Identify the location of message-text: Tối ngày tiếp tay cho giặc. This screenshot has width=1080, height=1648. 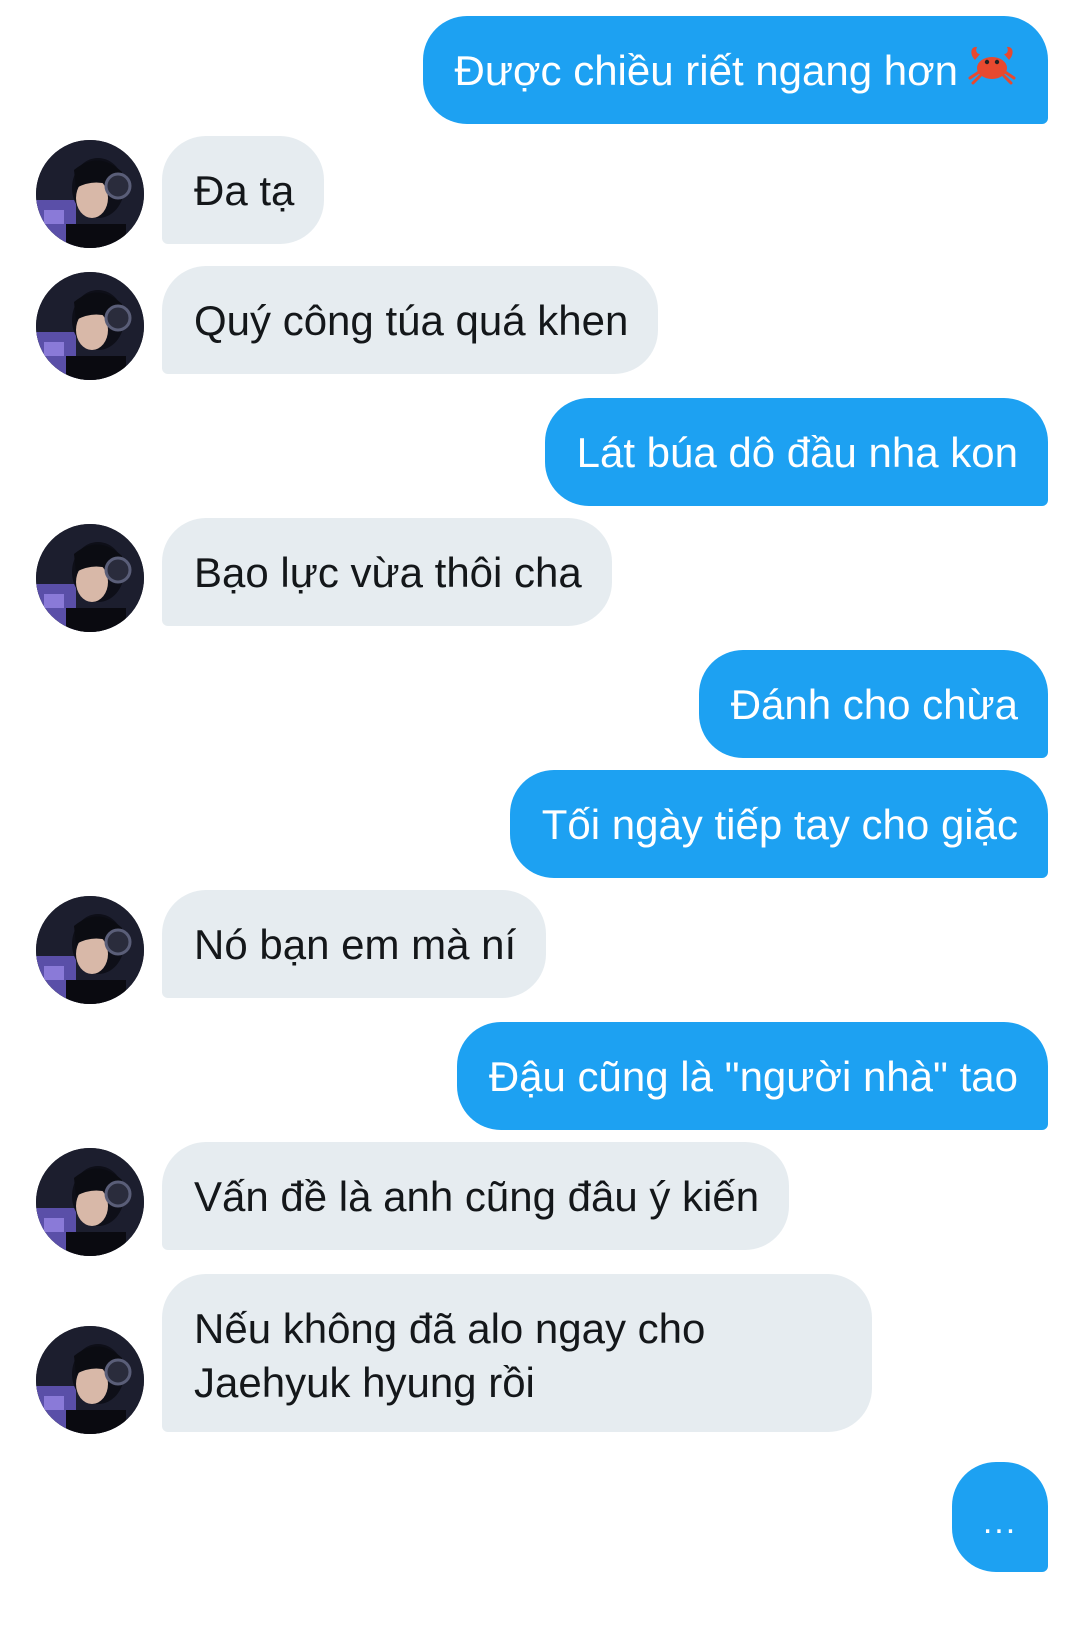
(779, 824).